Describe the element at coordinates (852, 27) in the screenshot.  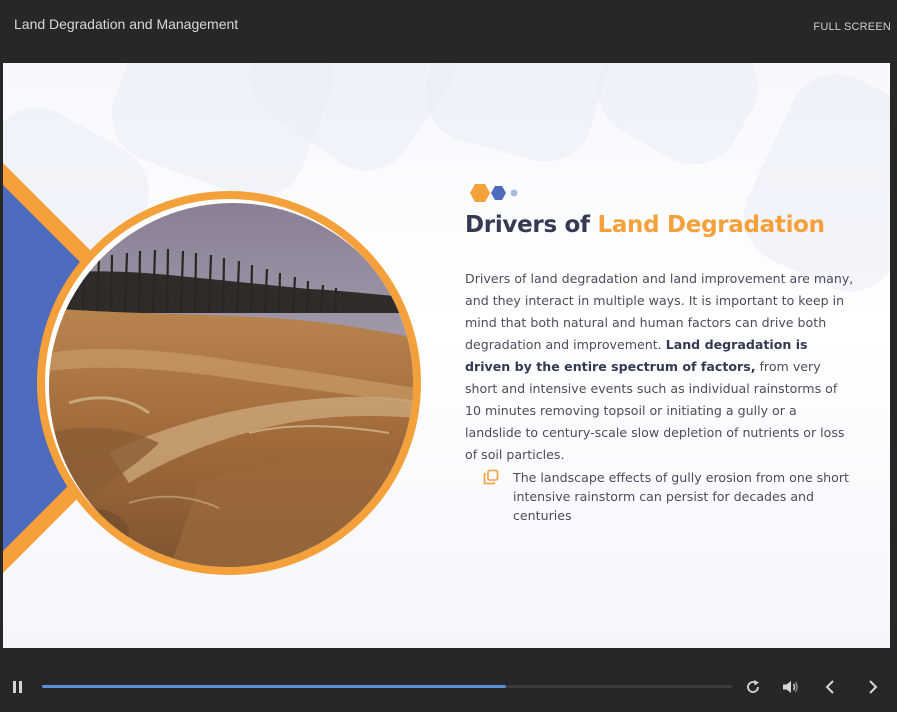
I see `fullscreen-button: FULL SCREEN` at that location.